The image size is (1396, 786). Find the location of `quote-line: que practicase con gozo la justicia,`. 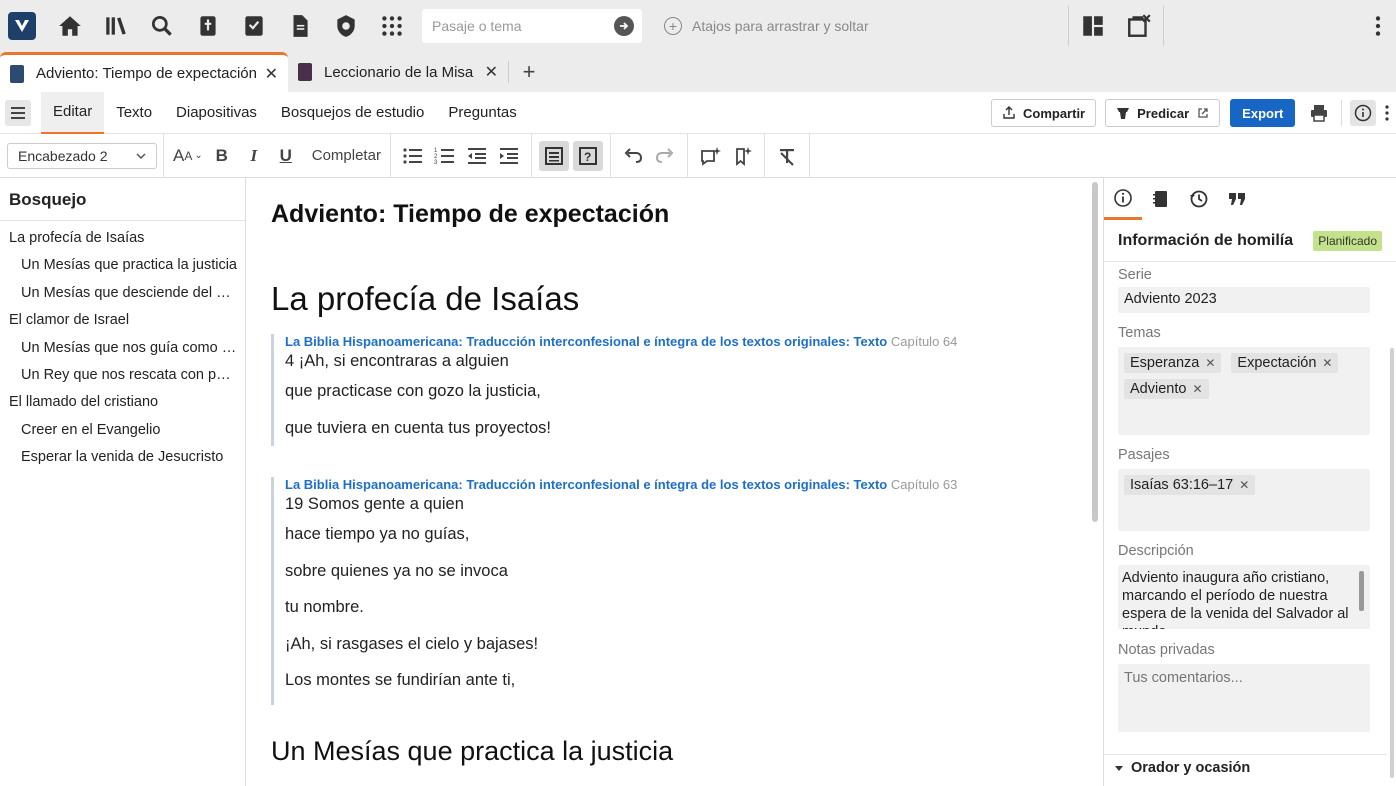

quote-line: que practicase con gozo la justicia, is located at coordinates (638, 391).